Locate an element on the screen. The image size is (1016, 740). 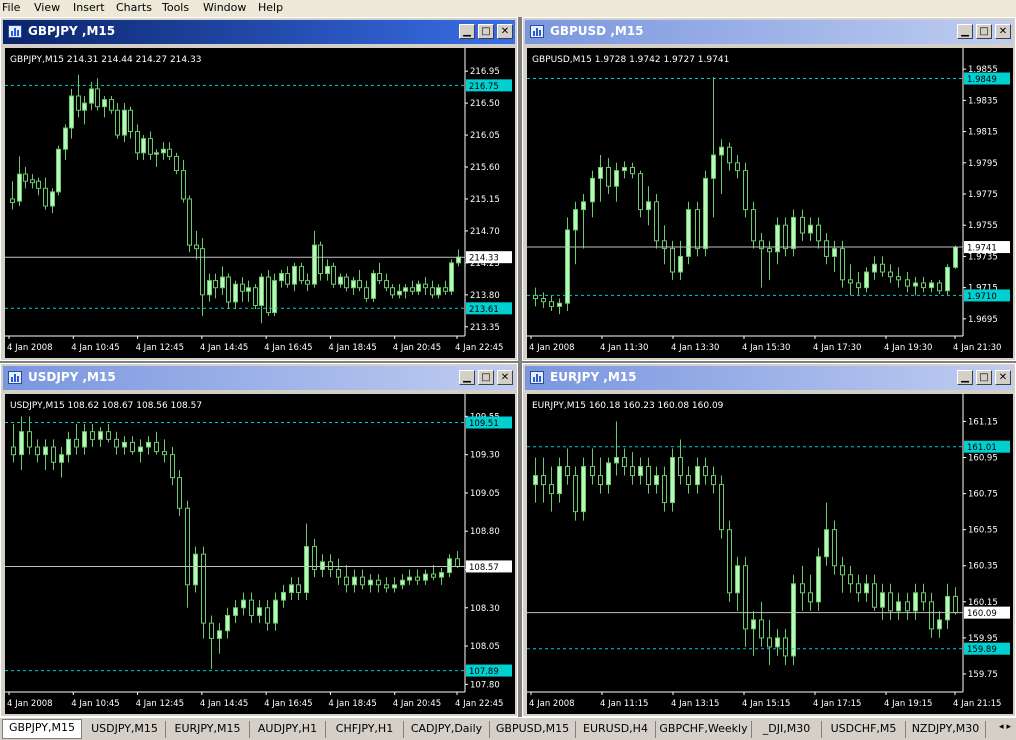
menu-window: Window is located at coordinates (224, 7).